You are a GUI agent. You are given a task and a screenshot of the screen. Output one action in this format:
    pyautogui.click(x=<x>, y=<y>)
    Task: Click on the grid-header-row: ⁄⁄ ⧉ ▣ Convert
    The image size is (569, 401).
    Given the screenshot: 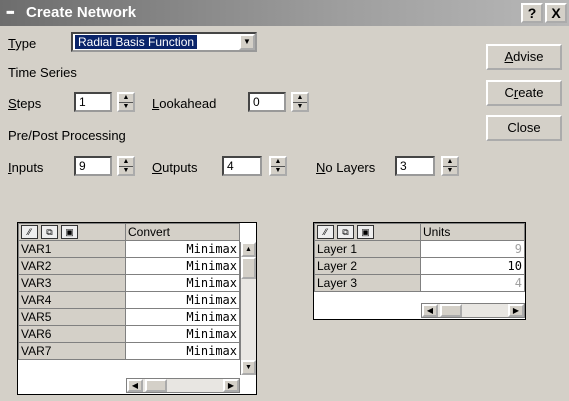 What is the action you would take?
    pyautogui.click(x=129, y=232)
    